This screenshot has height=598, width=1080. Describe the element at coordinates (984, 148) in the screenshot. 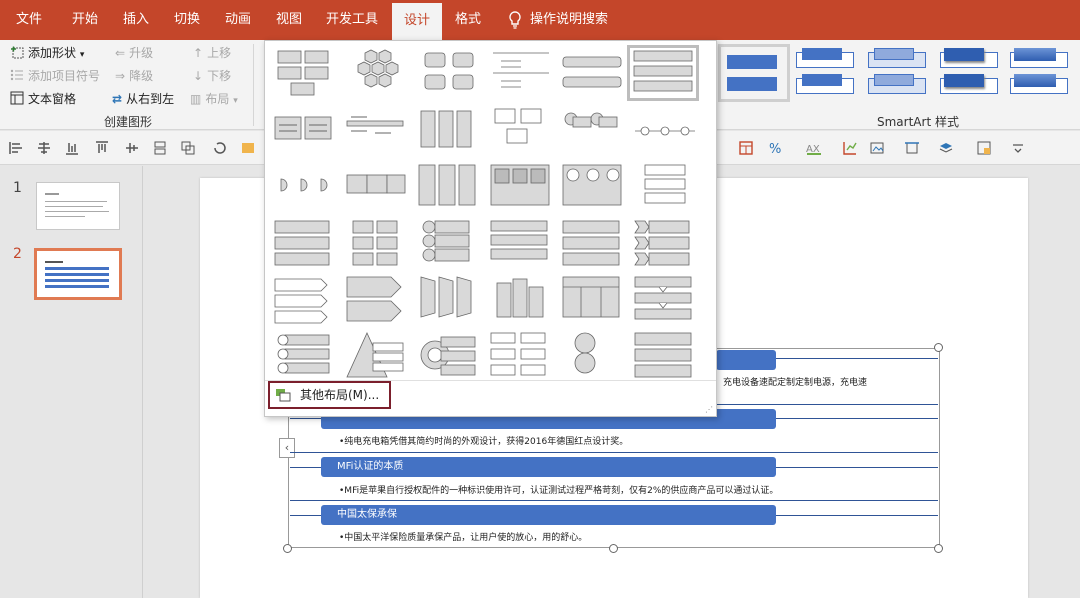

I see `size-icon` at that location.